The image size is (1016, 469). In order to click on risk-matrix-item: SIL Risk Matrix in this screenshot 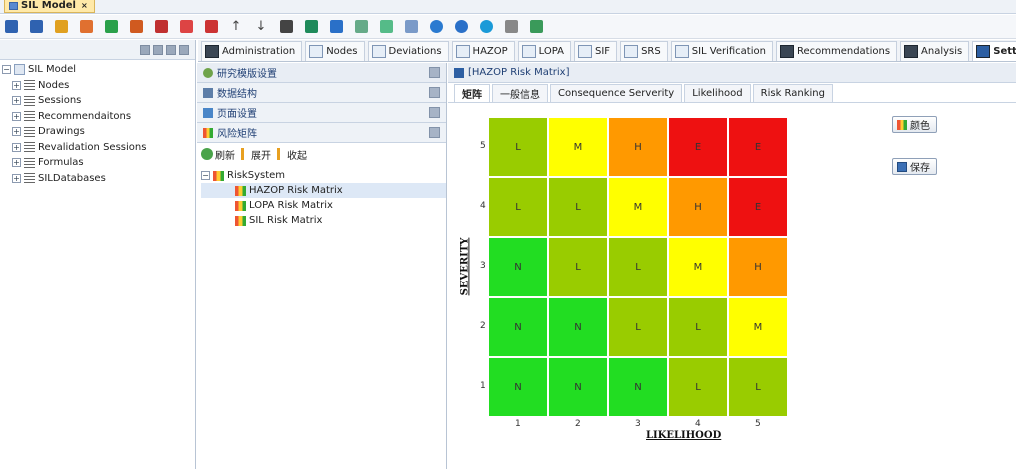, I will do `click(323, 220)`.